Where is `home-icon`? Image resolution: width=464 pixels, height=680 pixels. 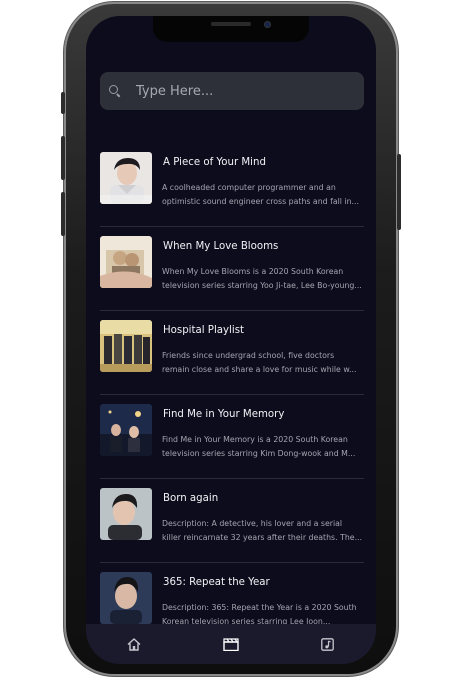
home-icon is located at coordinates (134, 644).